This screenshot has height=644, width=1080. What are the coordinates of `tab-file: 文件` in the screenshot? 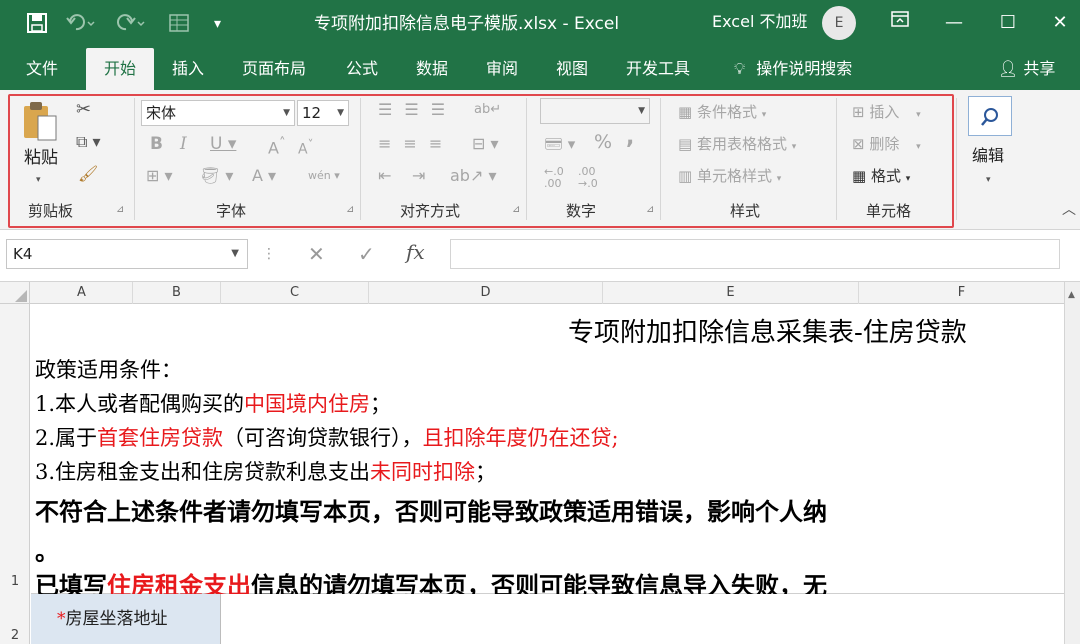 It's located at (42, 69).